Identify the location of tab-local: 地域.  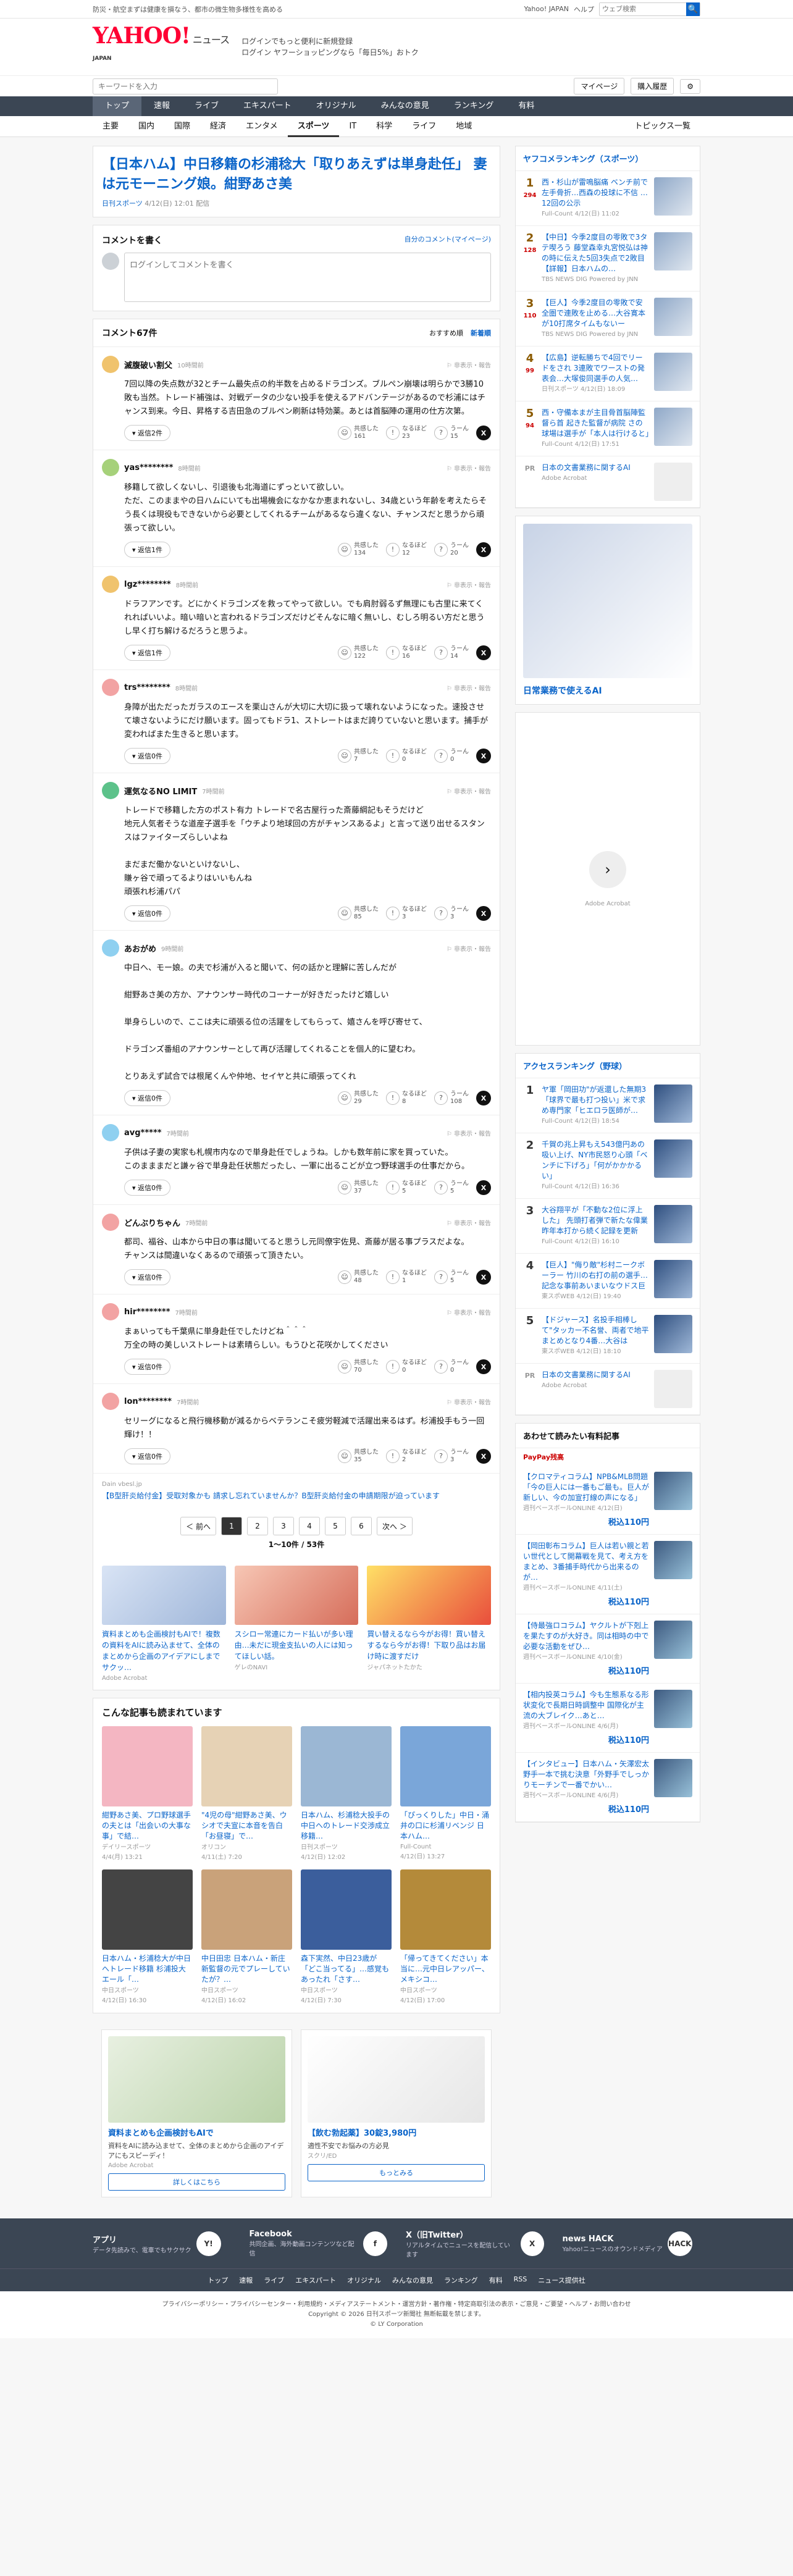
(464, 127).